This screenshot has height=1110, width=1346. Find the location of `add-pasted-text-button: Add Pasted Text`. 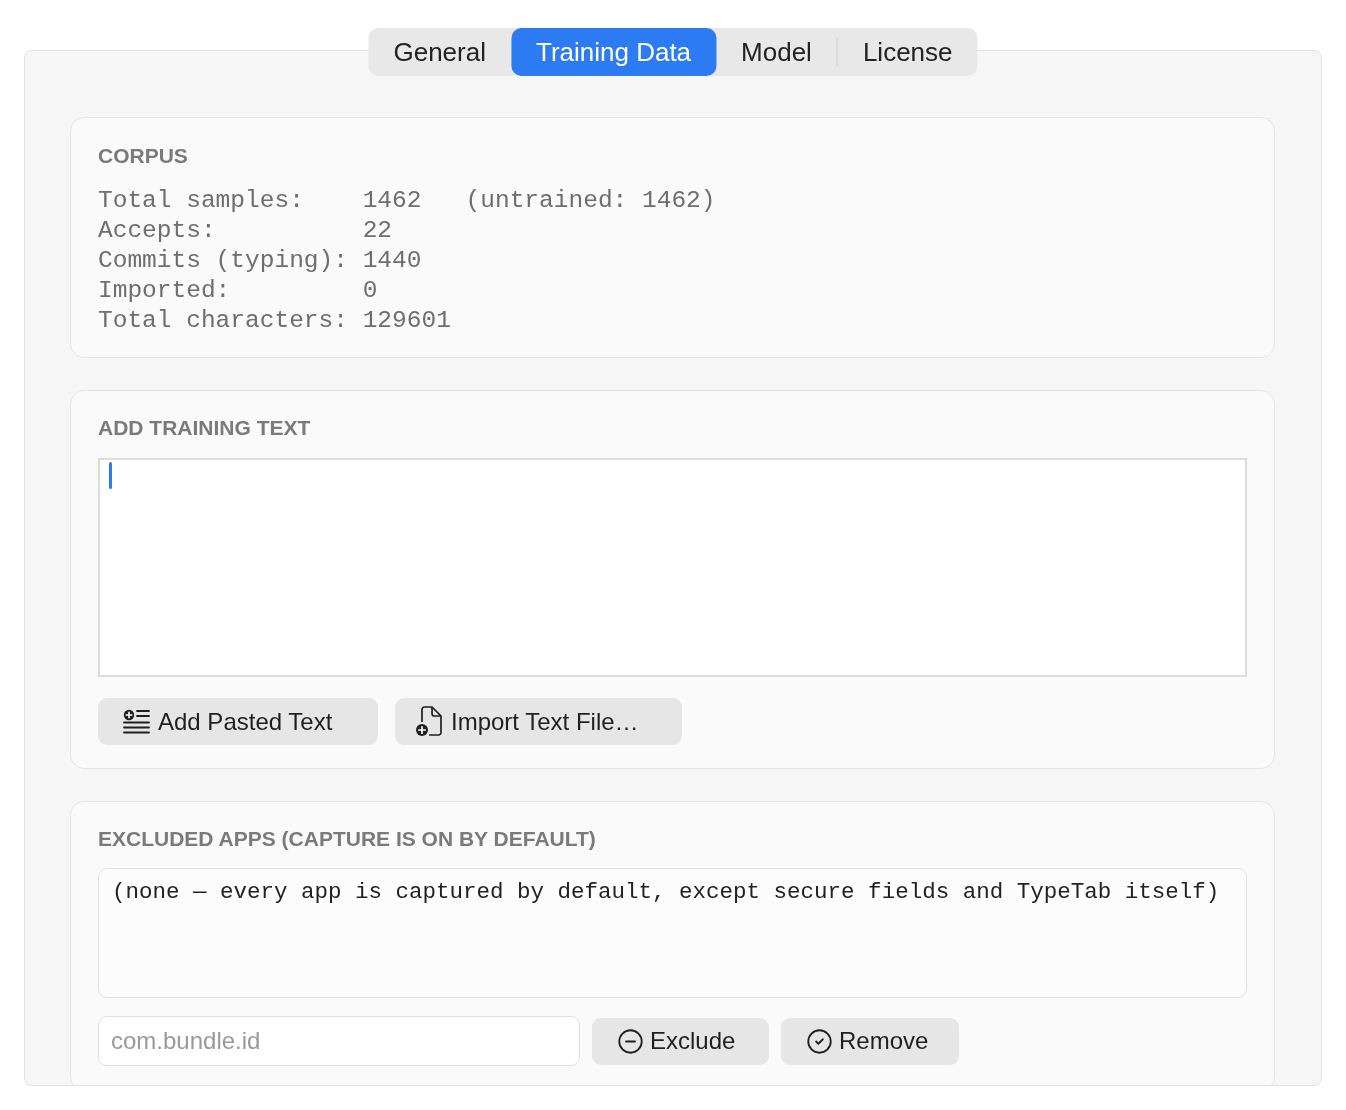

add-pasted-text-button: Add Pasted Text is located at coordinates (238, 721).